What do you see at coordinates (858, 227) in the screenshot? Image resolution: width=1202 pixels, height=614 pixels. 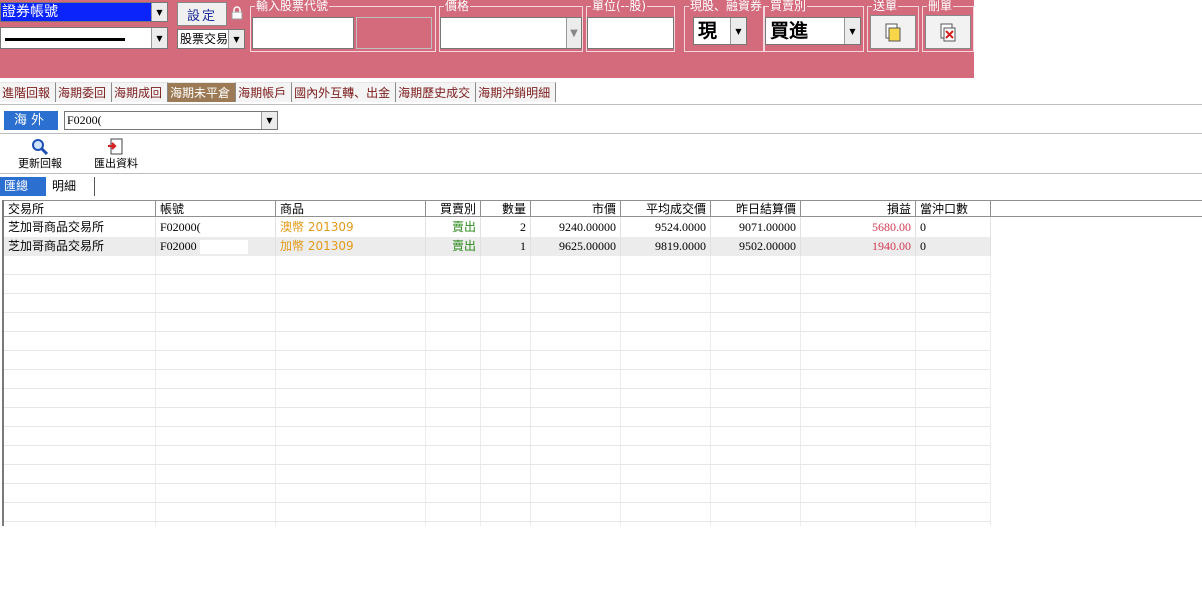 I see `cell-pnl: 5680.00` at bounding box center [858, 227].